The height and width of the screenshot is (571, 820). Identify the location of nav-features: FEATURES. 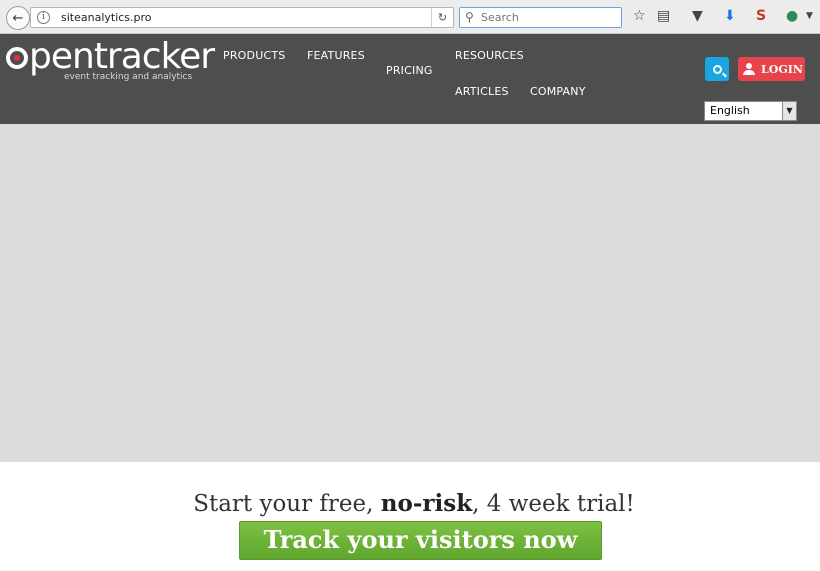
(336, 55).